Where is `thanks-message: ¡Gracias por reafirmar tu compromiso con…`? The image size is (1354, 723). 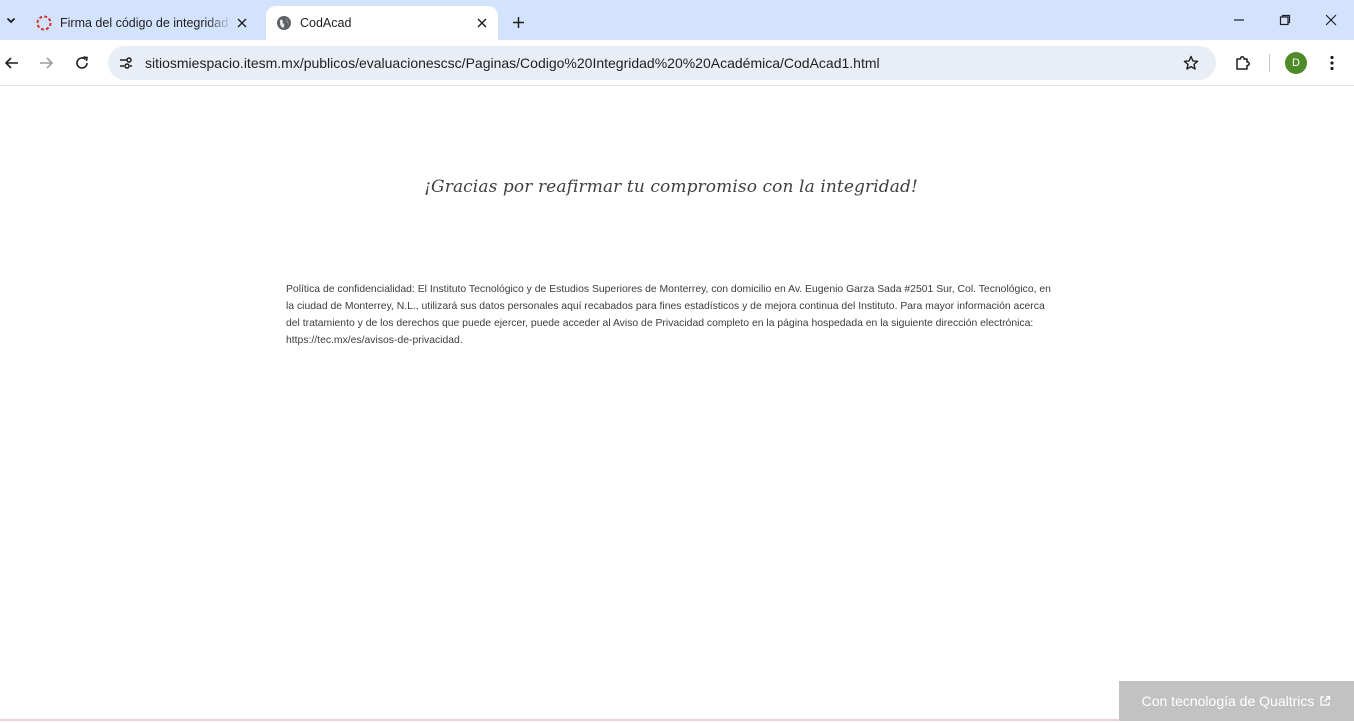 thanks-message: ¡Gracias por reafirmar tu compromiso con… is located at coordinates (671, 187).